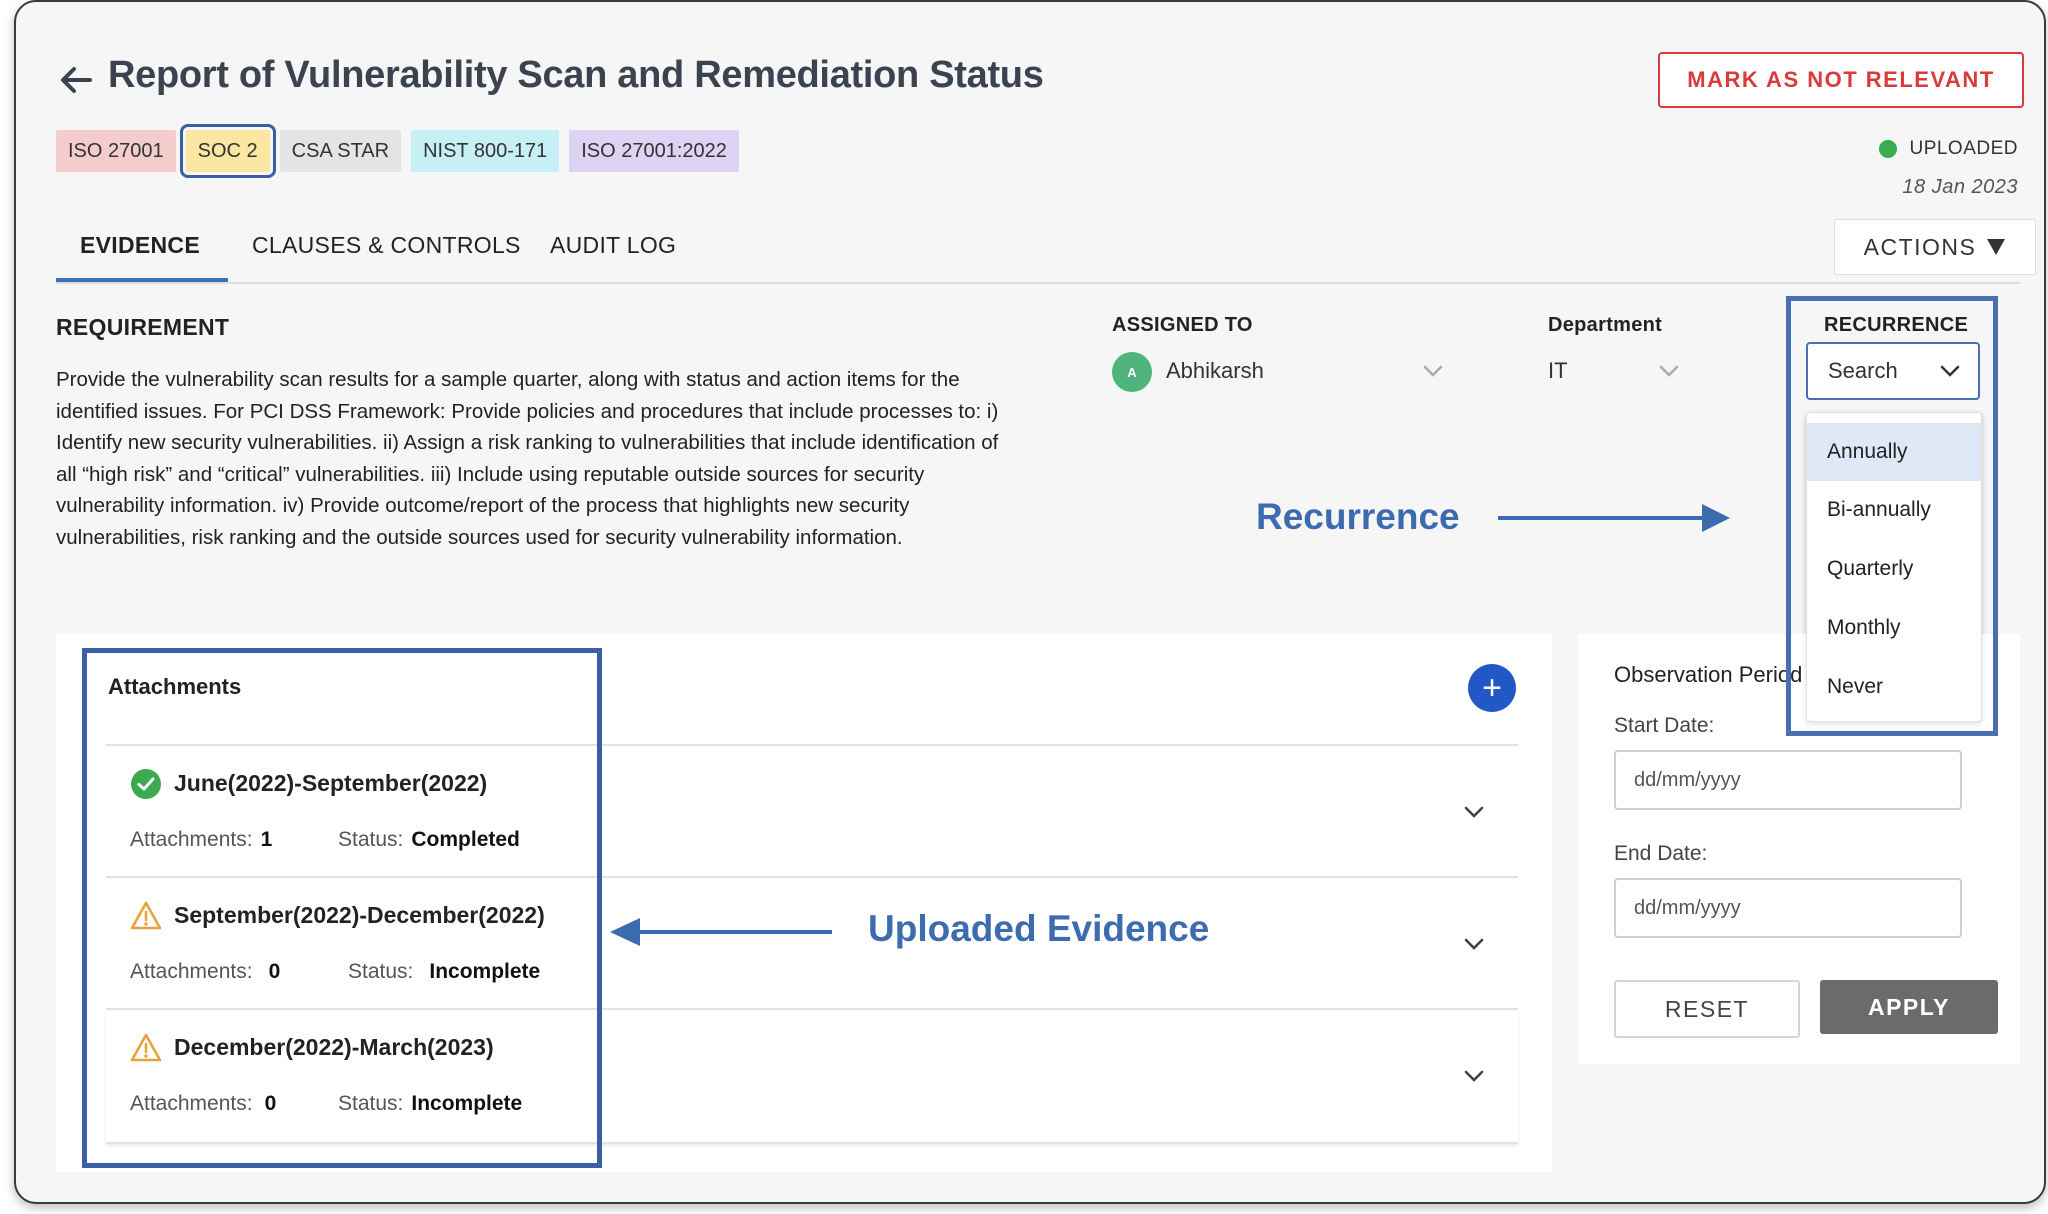 This screenshot has height=1214, width=2048. Describe the element at coordinates (1708, 674) in the screenshot. I see `observation-title: Observation Period` at that location.